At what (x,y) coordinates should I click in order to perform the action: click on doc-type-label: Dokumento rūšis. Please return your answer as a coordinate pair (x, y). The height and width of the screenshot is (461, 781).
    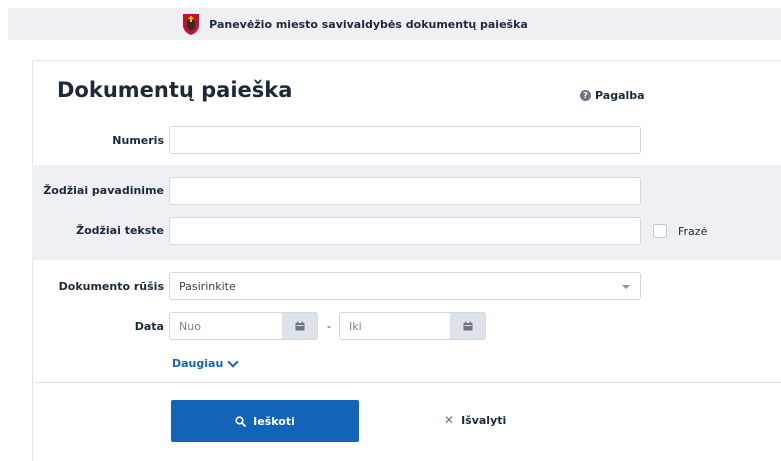
    Looking at the image, I should click on (111, 286).